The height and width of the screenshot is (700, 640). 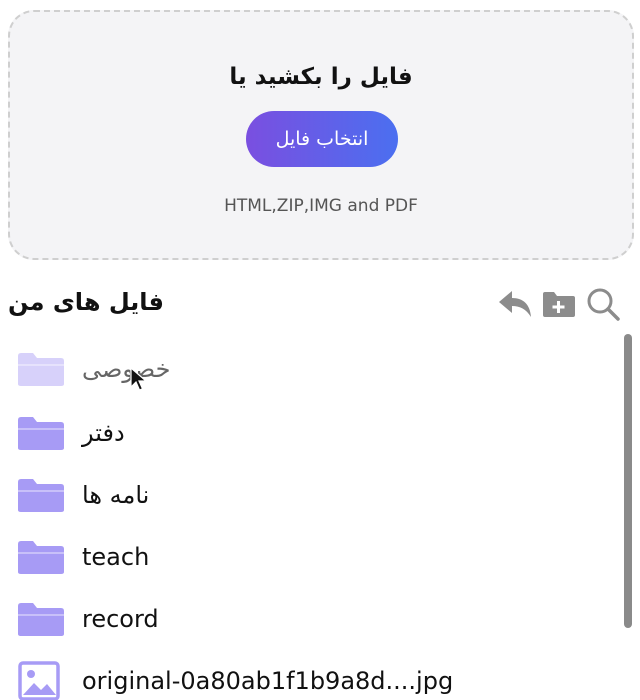 What do you see at coordinates (120, 619) in the screenshot?
I see `file-name: record` at bounding box center [120, 619].